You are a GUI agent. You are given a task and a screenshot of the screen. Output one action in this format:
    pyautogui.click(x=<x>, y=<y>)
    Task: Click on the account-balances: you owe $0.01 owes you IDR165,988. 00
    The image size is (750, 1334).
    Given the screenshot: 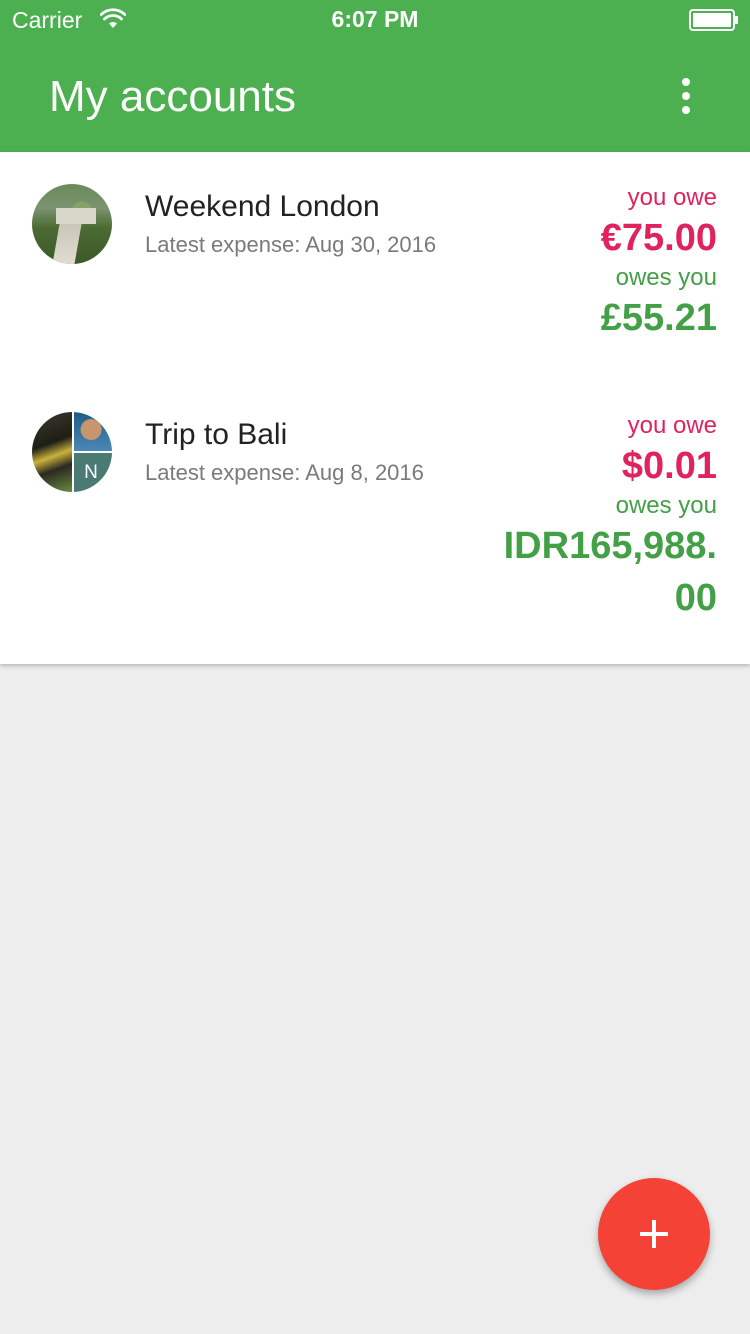 What is the action you would take?
    pyautogui.click(x=587, y=522)
    